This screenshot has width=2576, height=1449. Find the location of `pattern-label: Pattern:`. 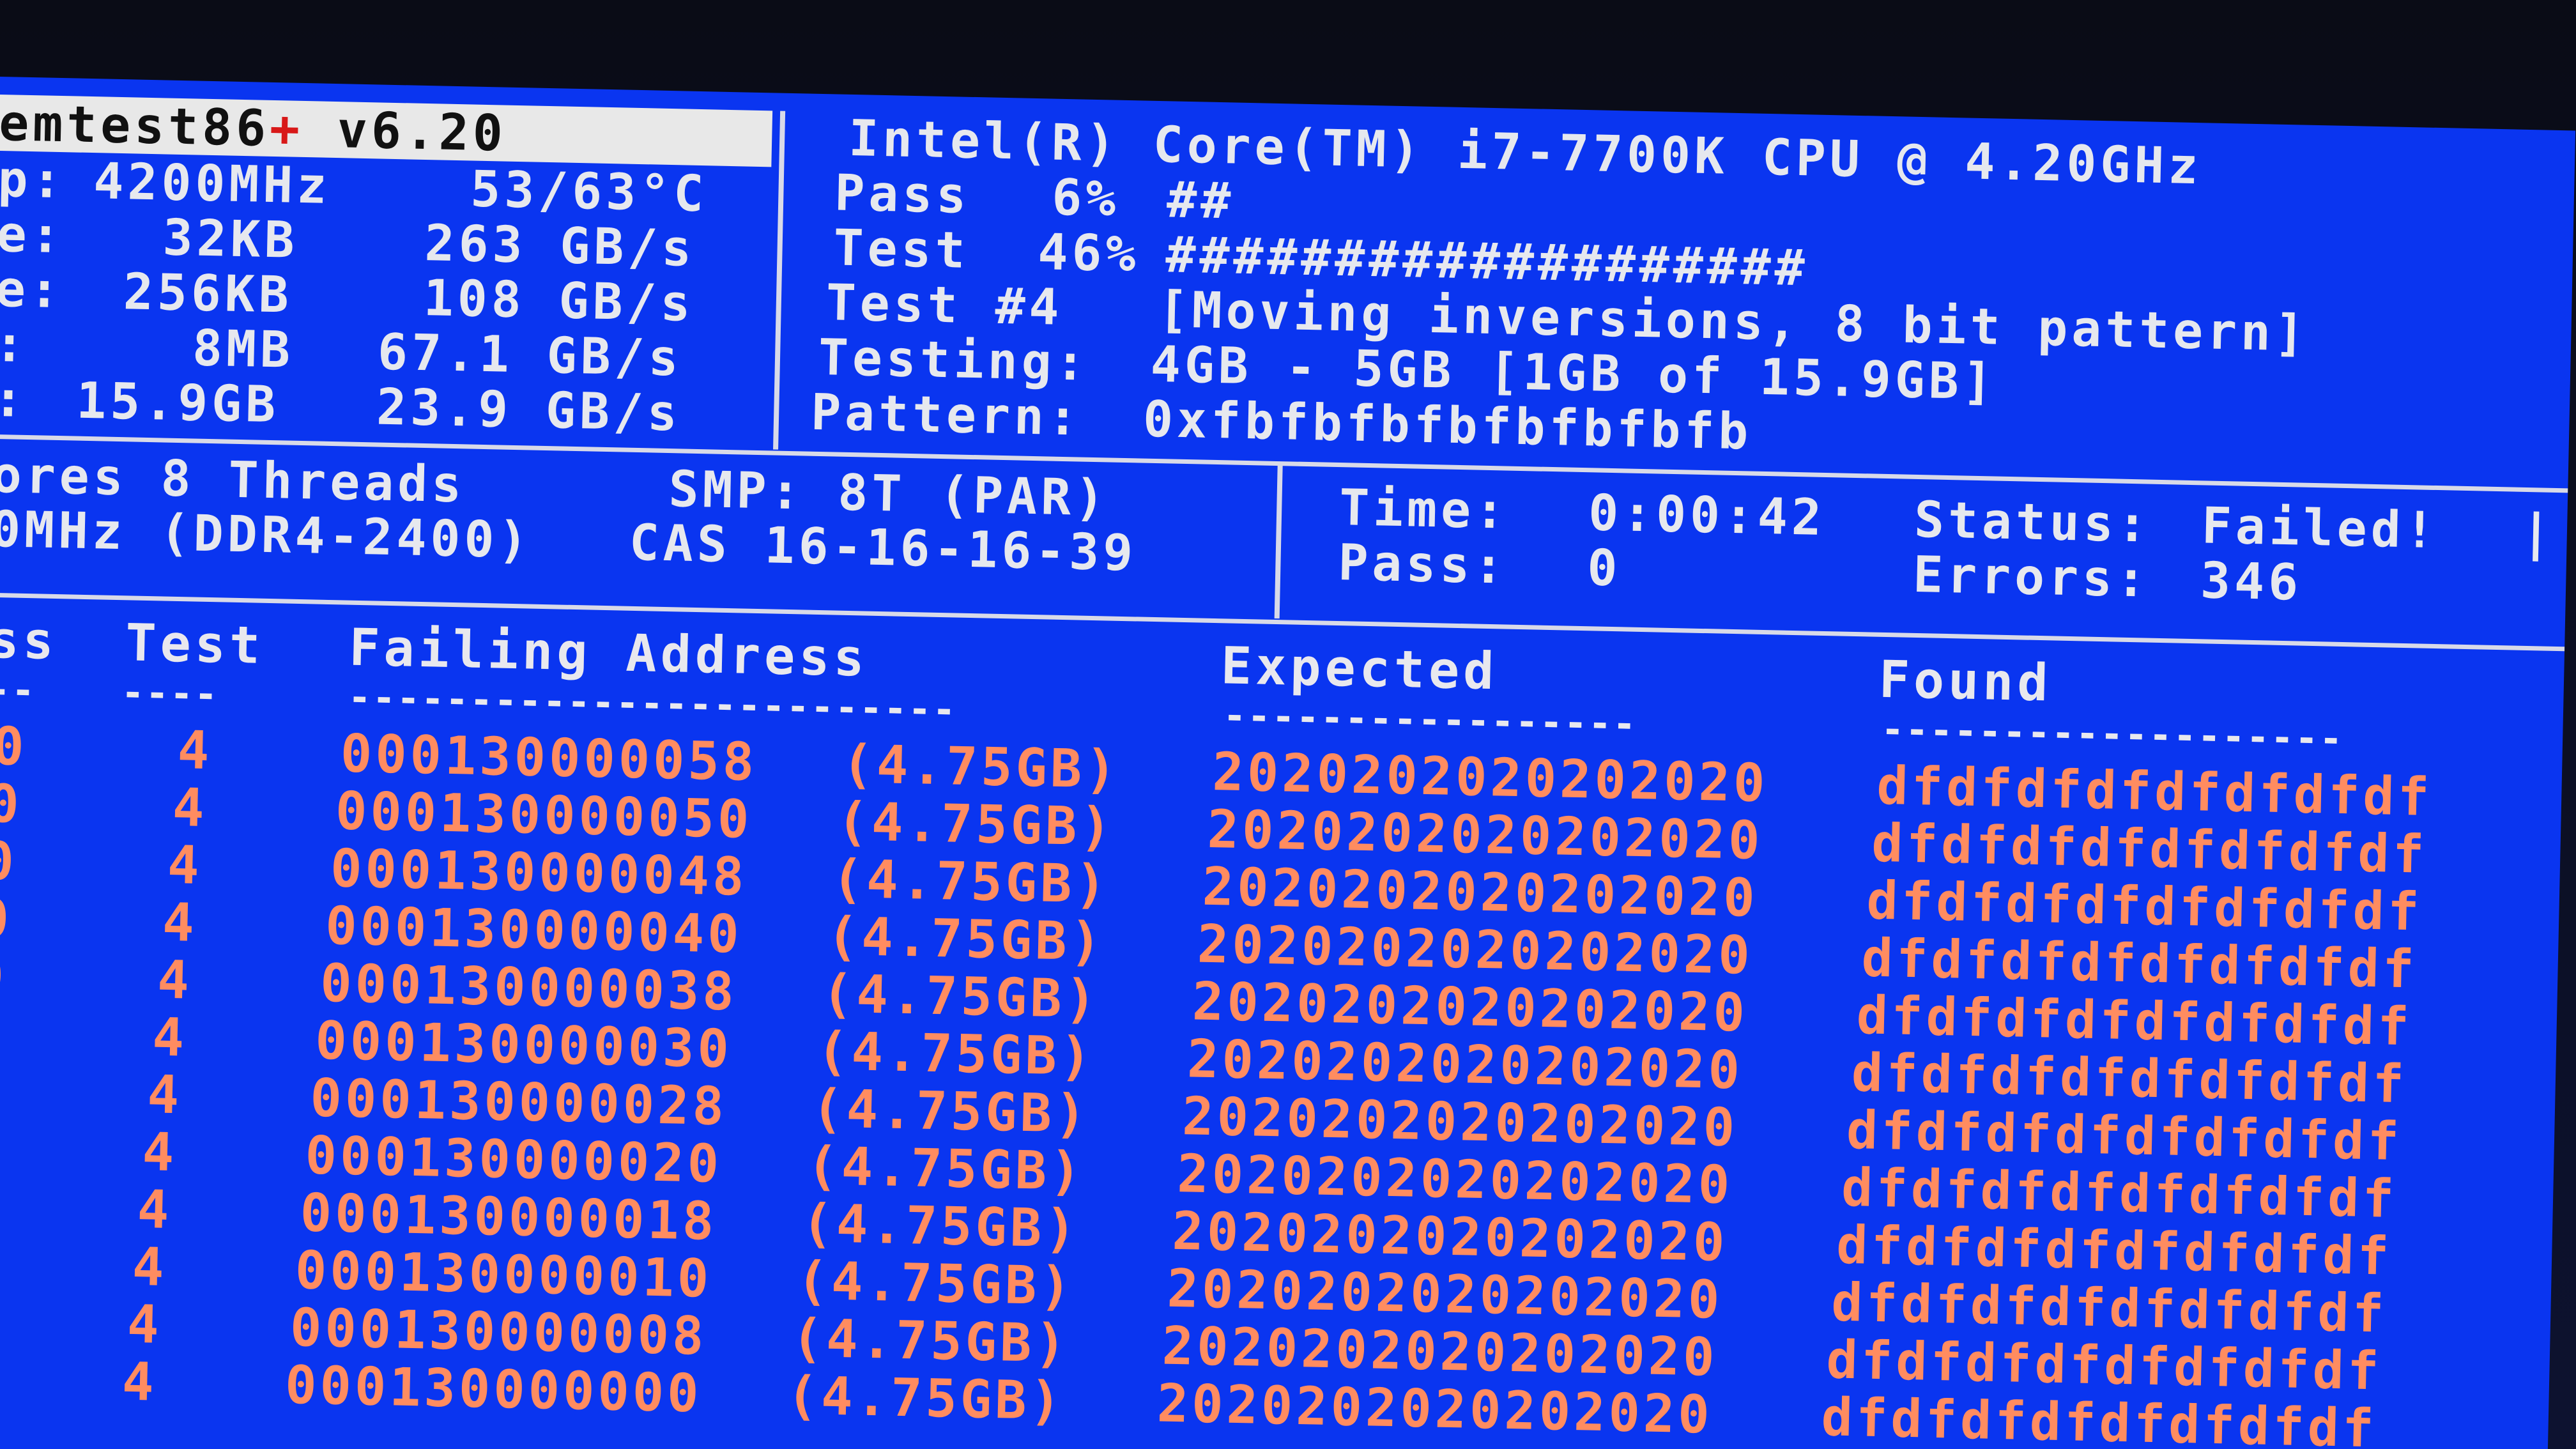

pattern-label: Pattern: is located at coordinates (946, 415).